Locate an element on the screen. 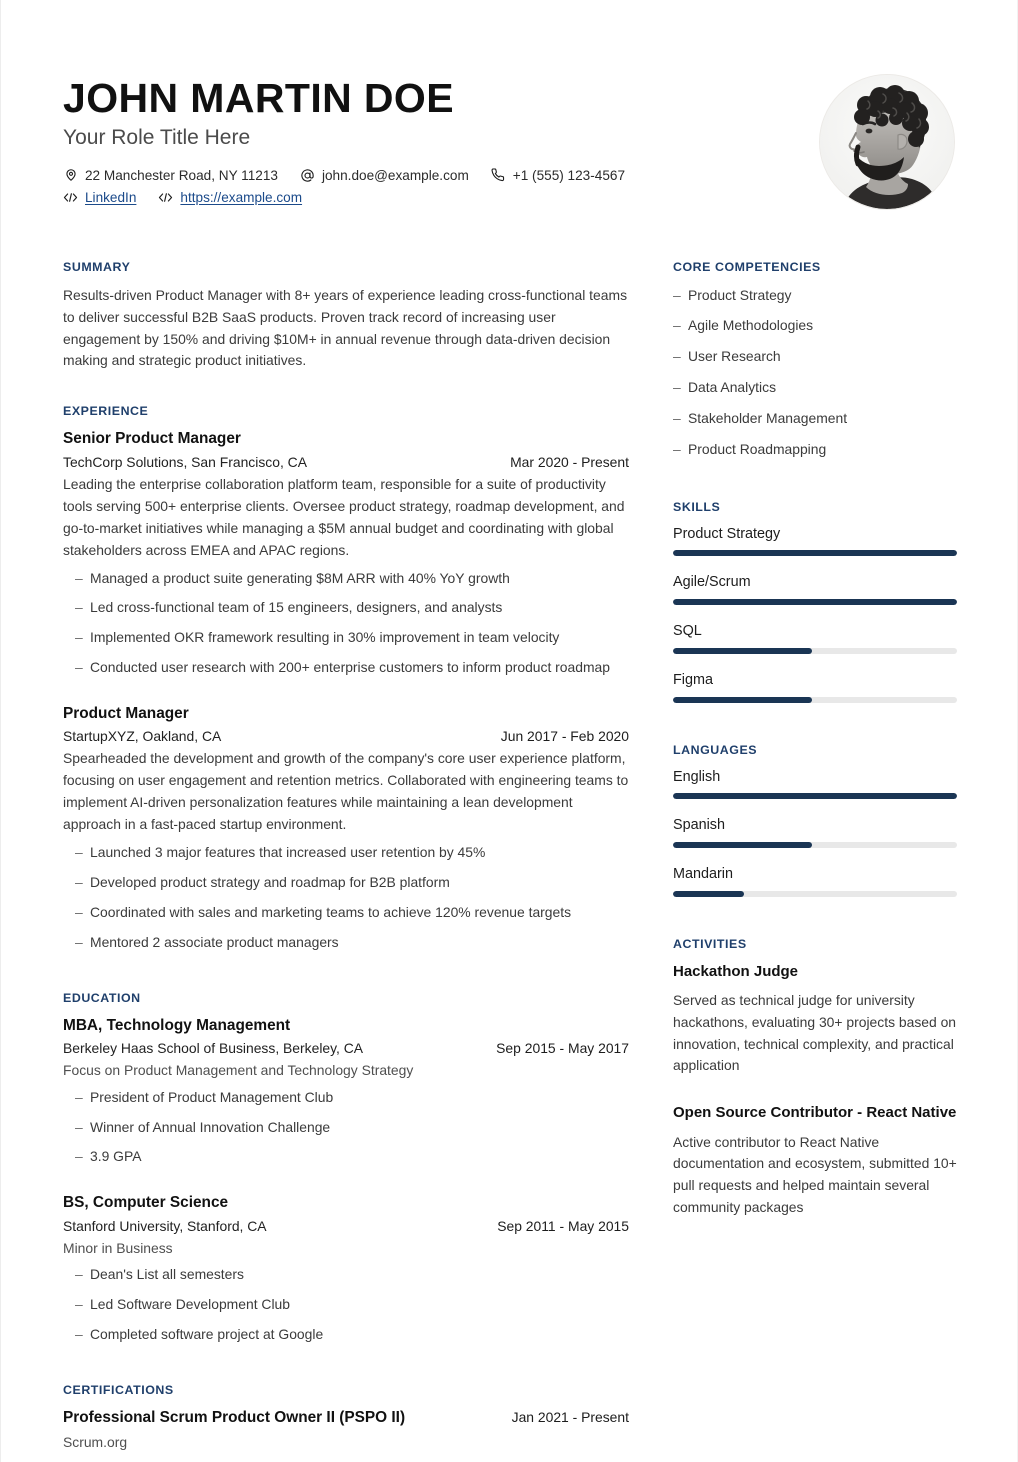  contact-website: https://example.com is located at coordinates (230, 197).